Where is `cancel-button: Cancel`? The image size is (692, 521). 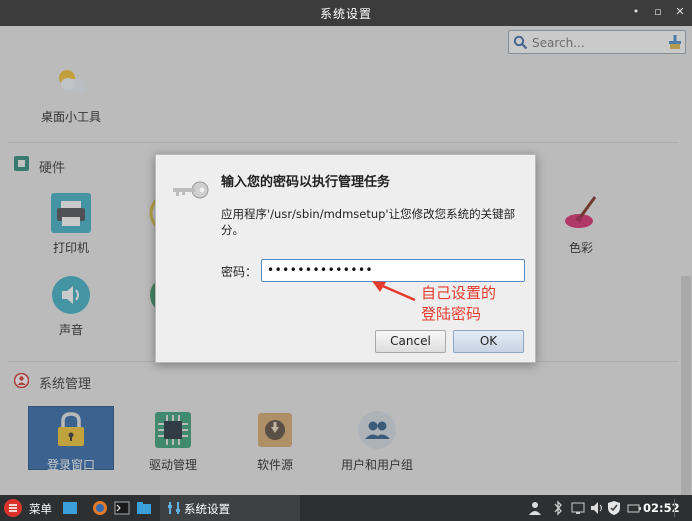 cancel-button: Cancel is located at coordinates (410, 341).